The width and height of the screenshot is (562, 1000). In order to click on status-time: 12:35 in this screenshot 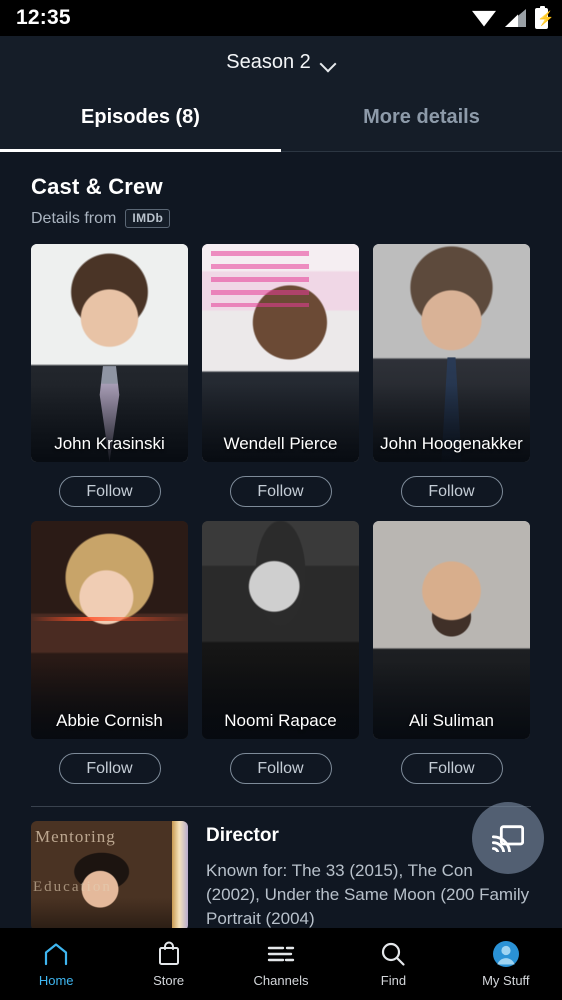, I will do `click(43, 17)`.